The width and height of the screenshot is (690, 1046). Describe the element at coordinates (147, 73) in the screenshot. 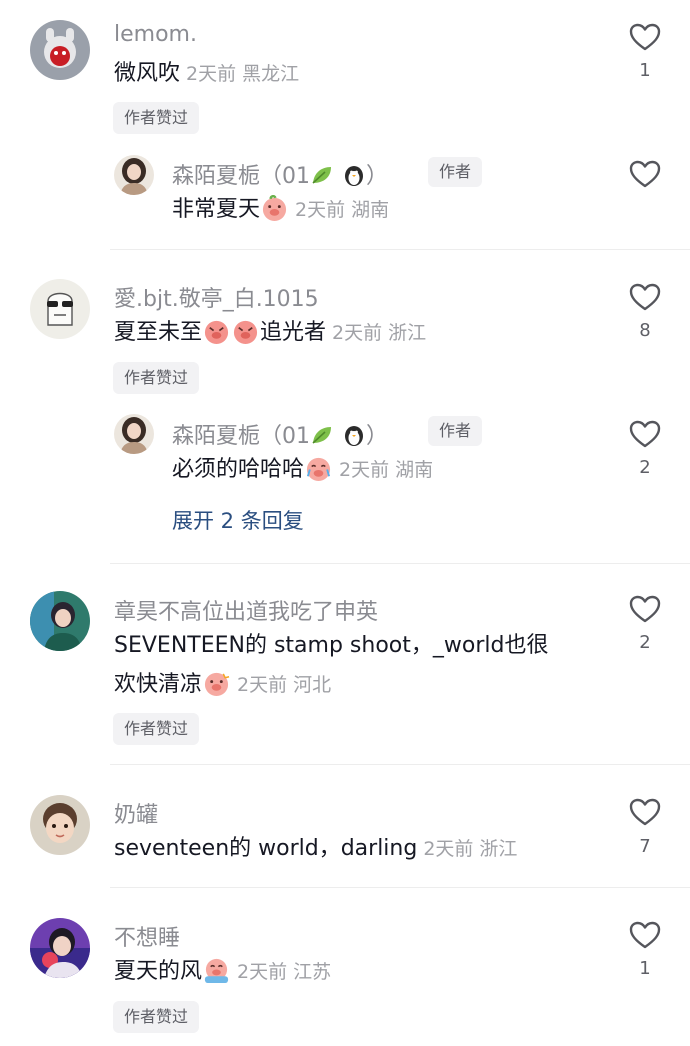

I see `comment-body: 微风吹` at that location.